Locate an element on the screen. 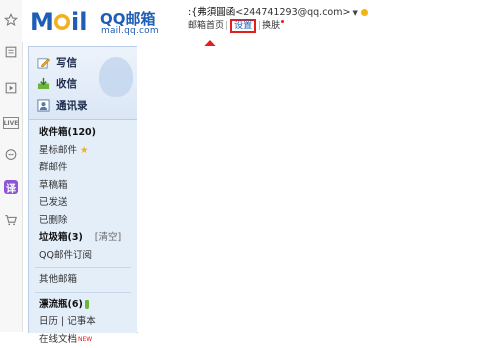 This screenshot has height=348, width=500. cart-icon is located at coordinates (11, 220).